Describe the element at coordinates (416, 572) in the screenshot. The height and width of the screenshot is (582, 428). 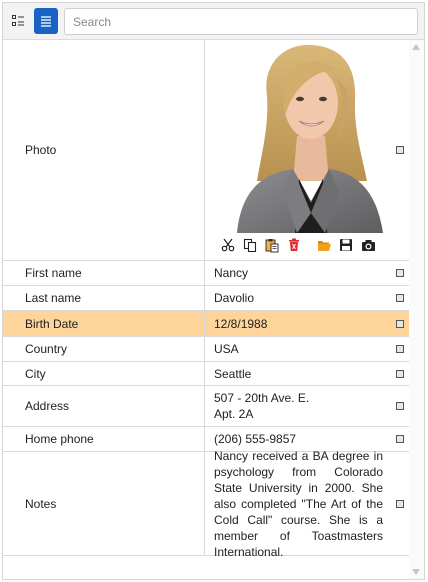
I see `scroll-down-arrow-icon` at that location.